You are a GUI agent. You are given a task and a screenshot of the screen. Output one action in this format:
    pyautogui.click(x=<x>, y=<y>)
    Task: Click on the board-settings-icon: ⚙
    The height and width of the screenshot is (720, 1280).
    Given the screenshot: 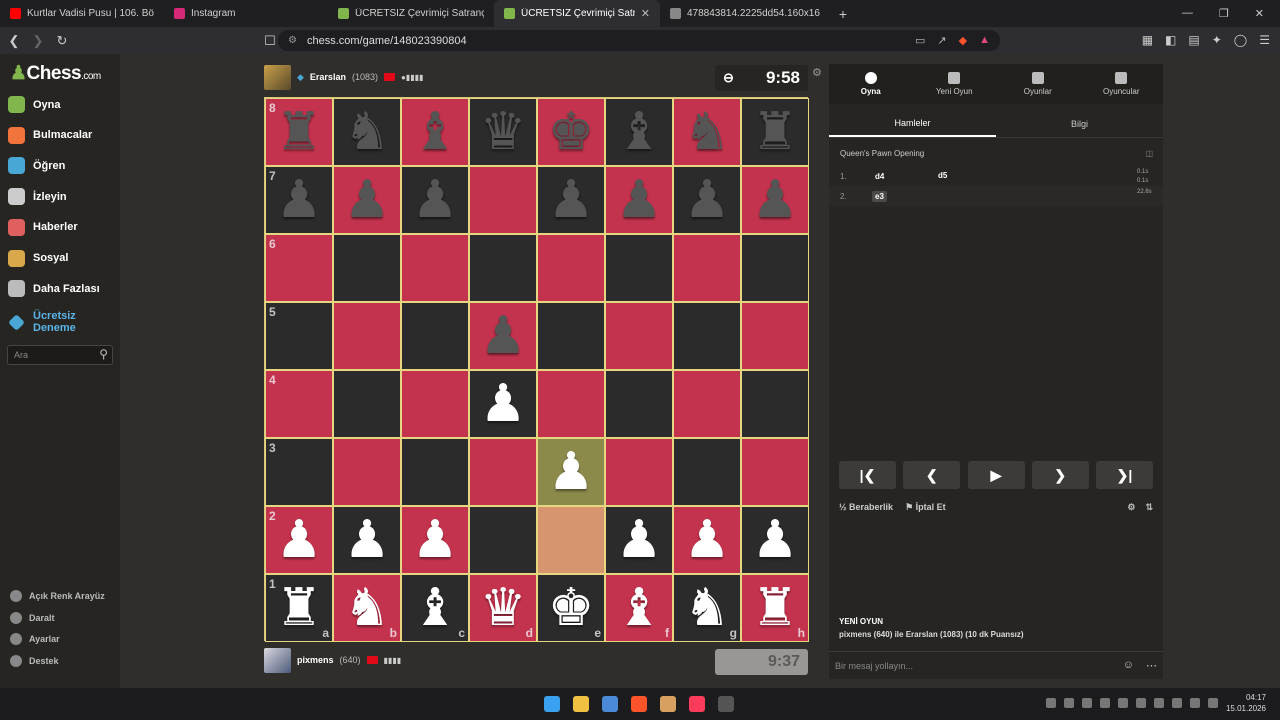 What is the action you would take?
    pyautogui.click(x=817, y=72)
    